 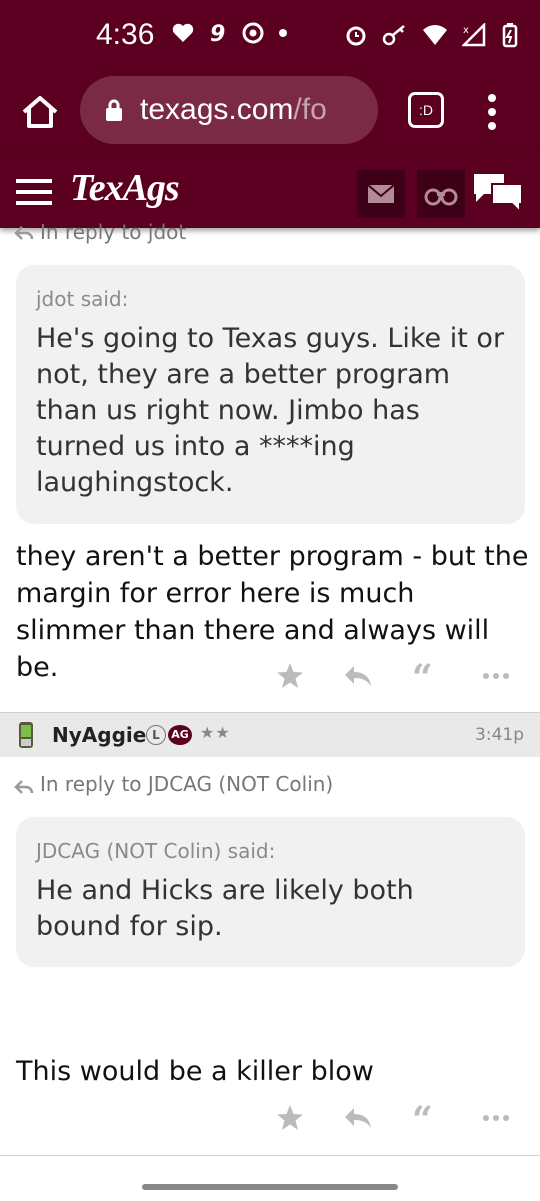 What do you see at coordinates (34, 192) in the screenshot?
I see `hamburger-icon` at bounding box center [34, 192].